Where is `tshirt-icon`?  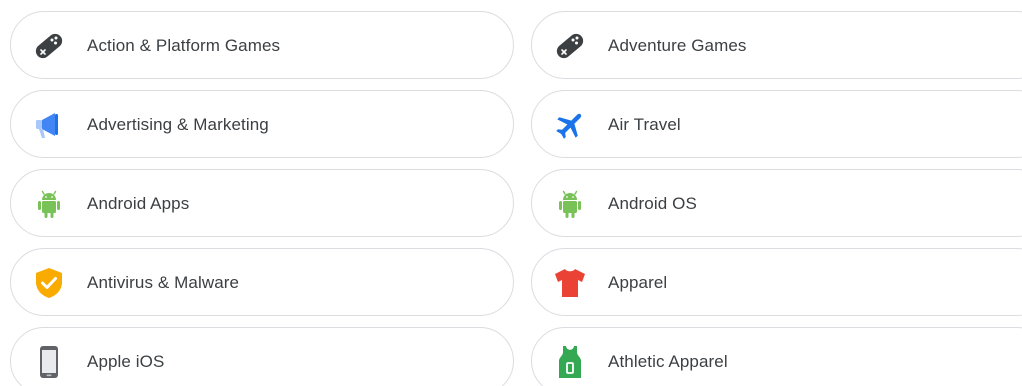
tshirt-icon is located at coordinates (570, 283).